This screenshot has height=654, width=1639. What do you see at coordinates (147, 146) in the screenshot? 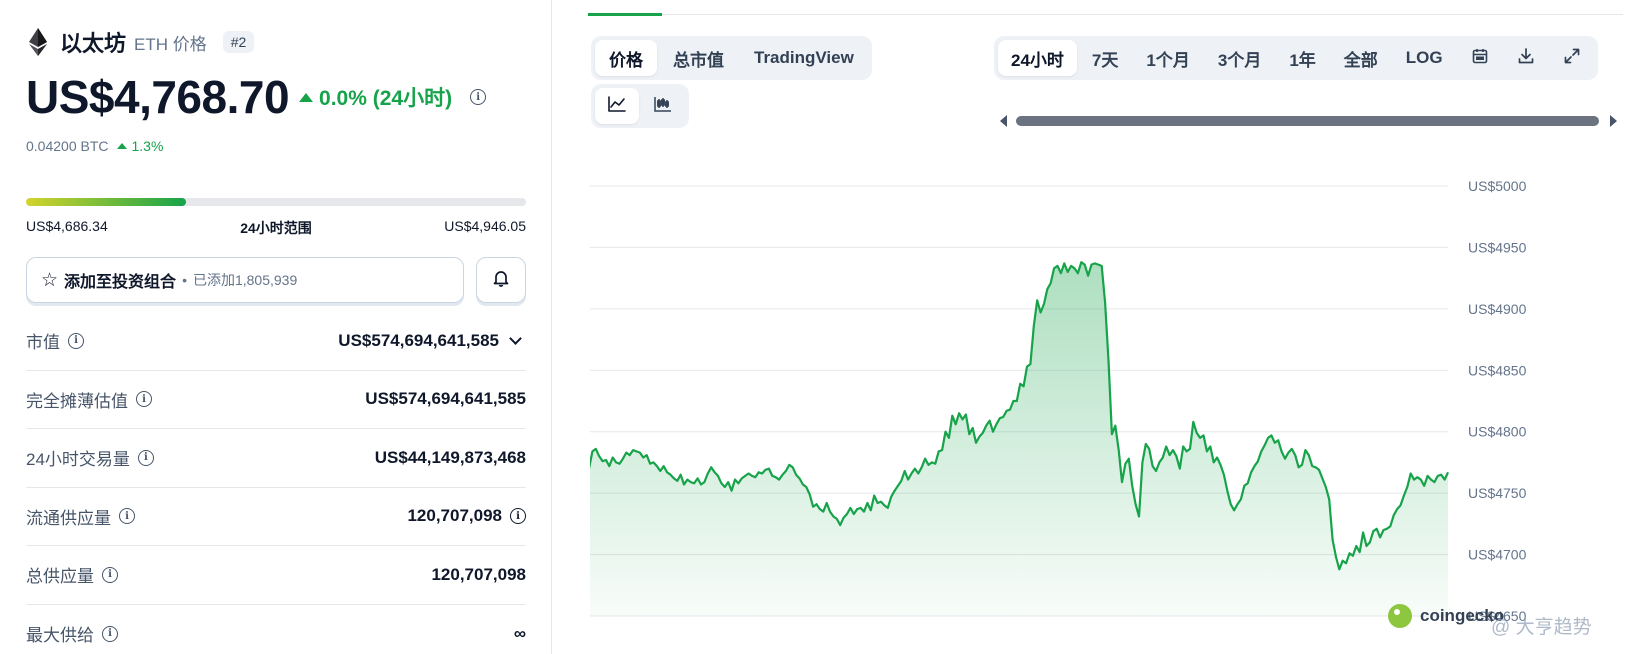
I see `btc-change-value: 1.3%` at bounding box center [147, 146].